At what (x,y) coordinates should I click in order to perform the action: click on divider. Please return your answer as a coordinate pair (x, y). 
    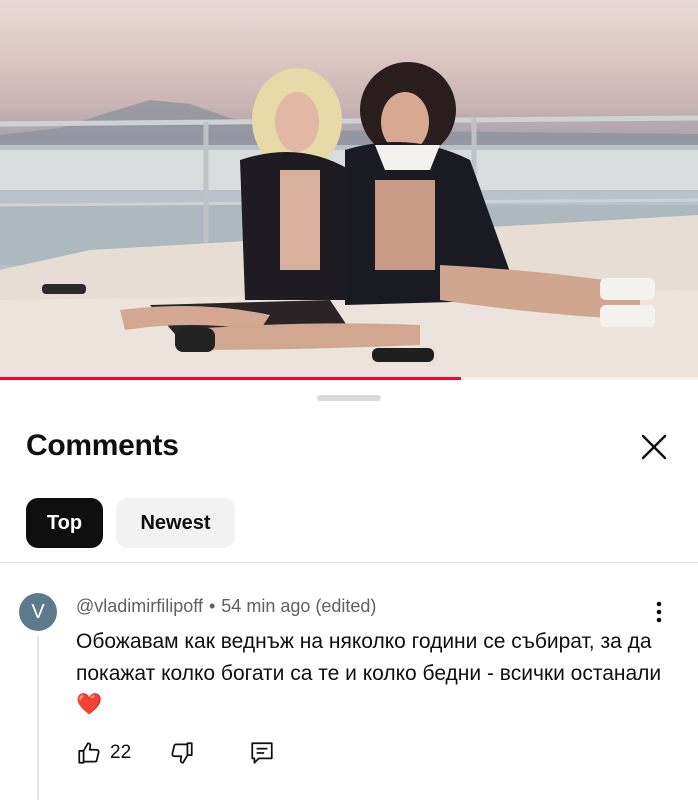
    Looking at the image, I should click on (349, 562).